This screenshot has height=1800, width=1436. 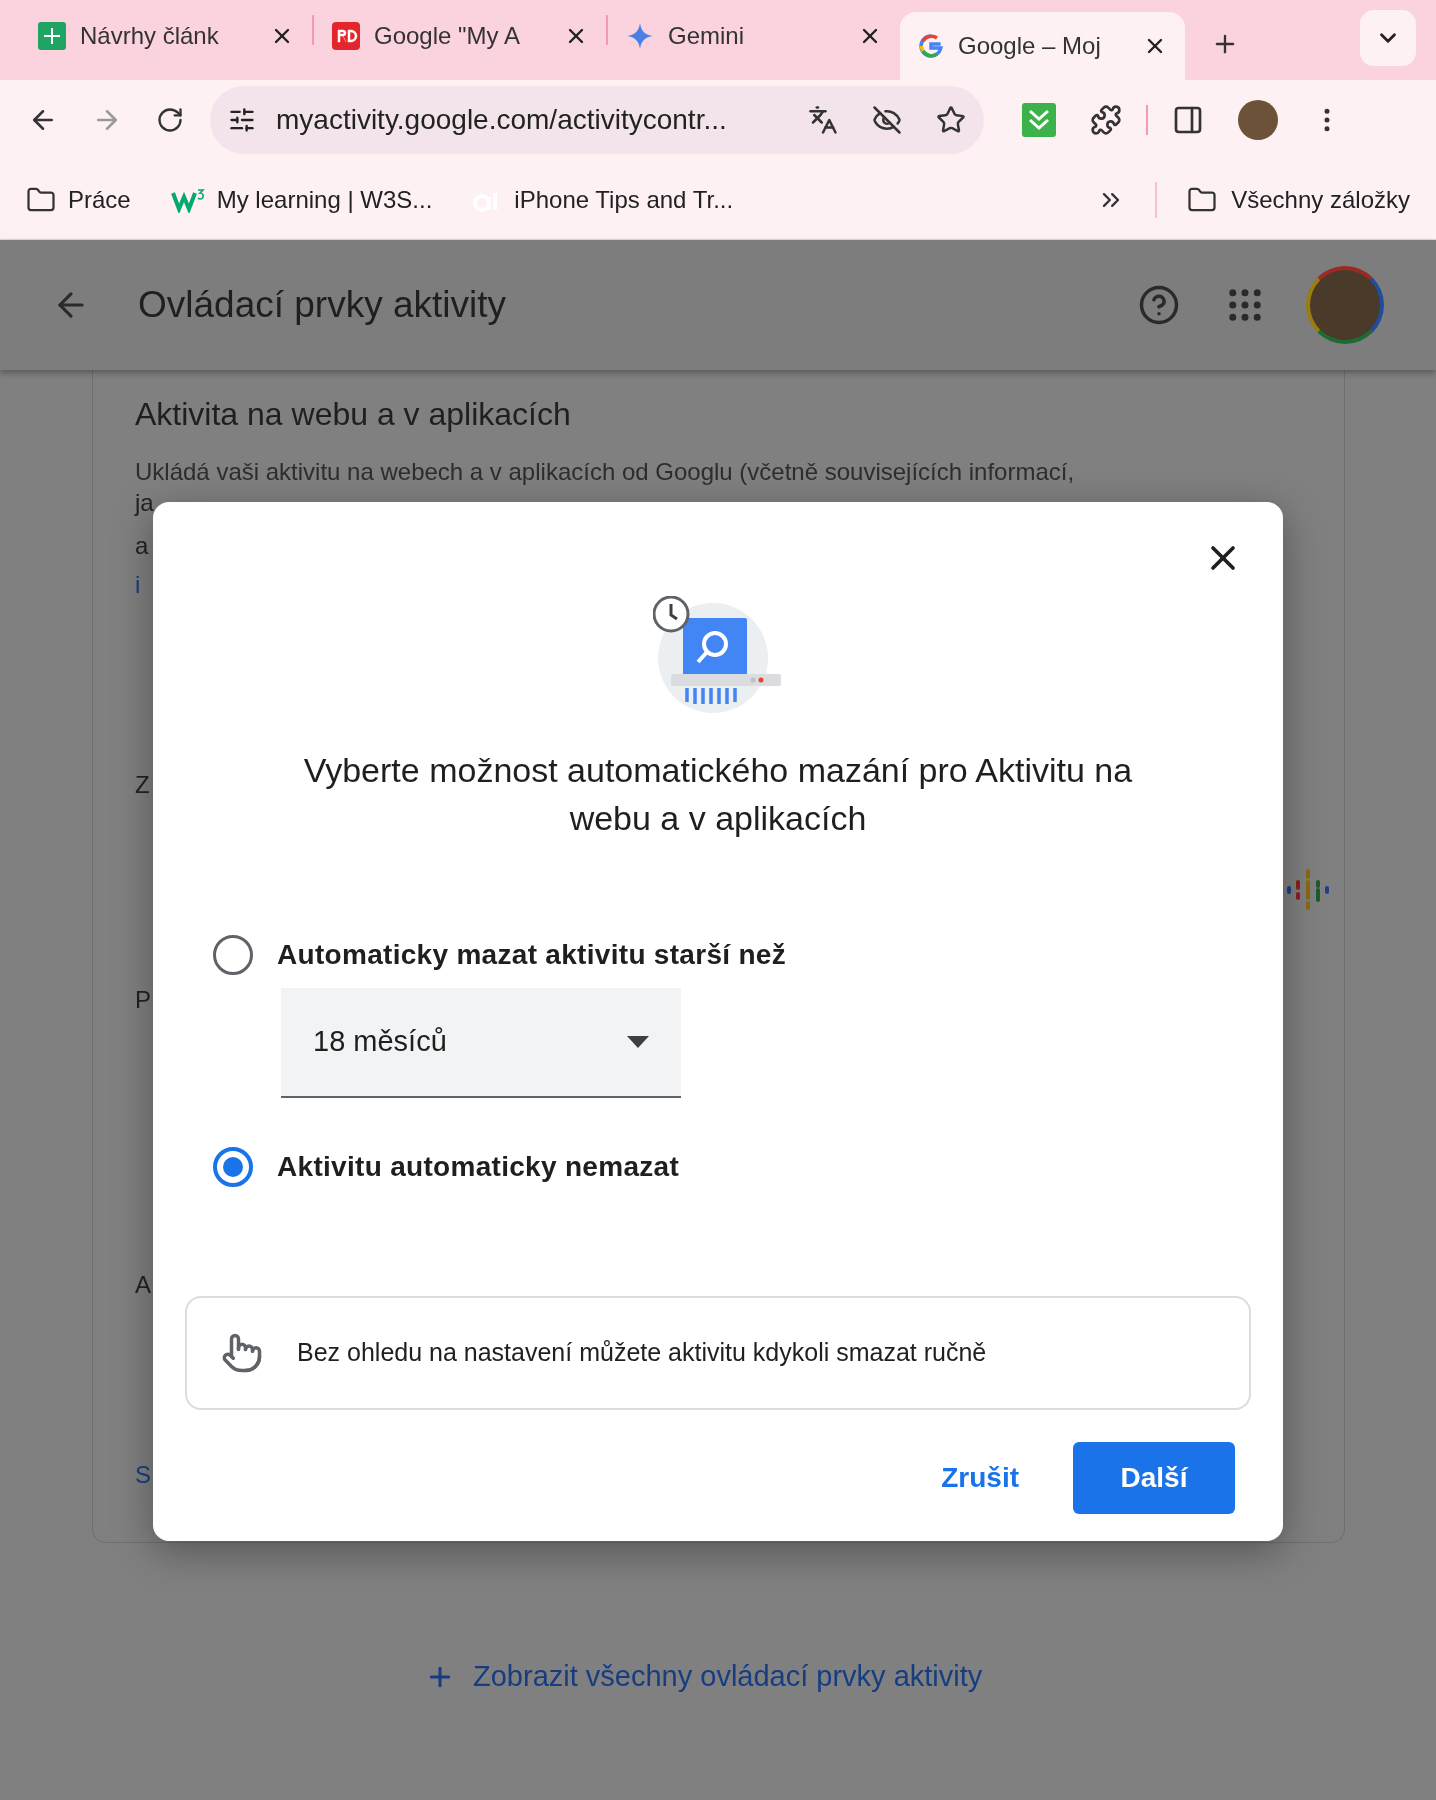 What do you see at coordinates (323, 305) in the screenshot?
I see `page-title: Ovládací prvky aktivity` at bounding box center [323, 305].